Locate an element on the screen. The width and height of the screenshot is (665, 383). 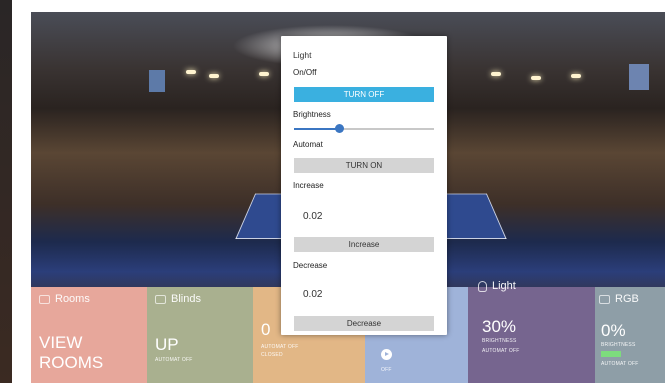
tile-rooms-title: Rooms is located at coordinates (72, 299).